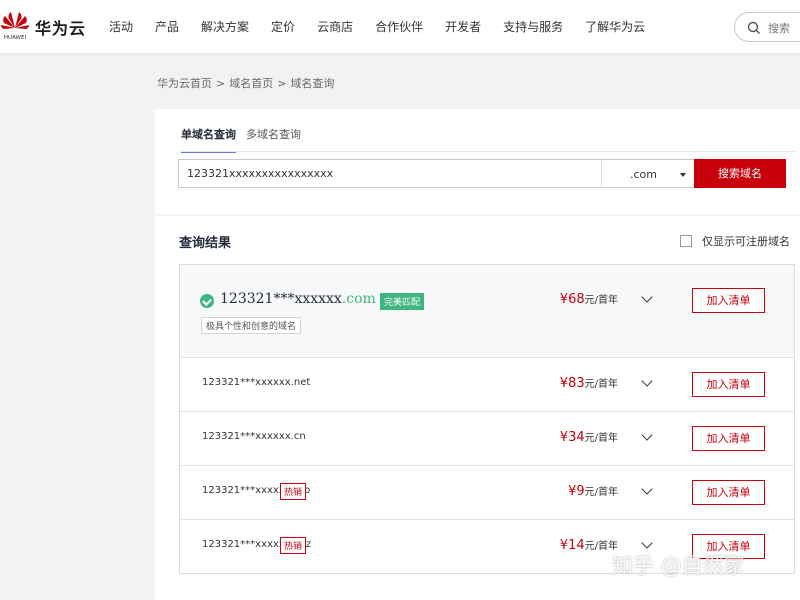 This screenshot has width=800, height=600. What do you see at coordinates (683, 175) in the screenshot?
I see `caret-down-icon` at bounding box center [683, 175].